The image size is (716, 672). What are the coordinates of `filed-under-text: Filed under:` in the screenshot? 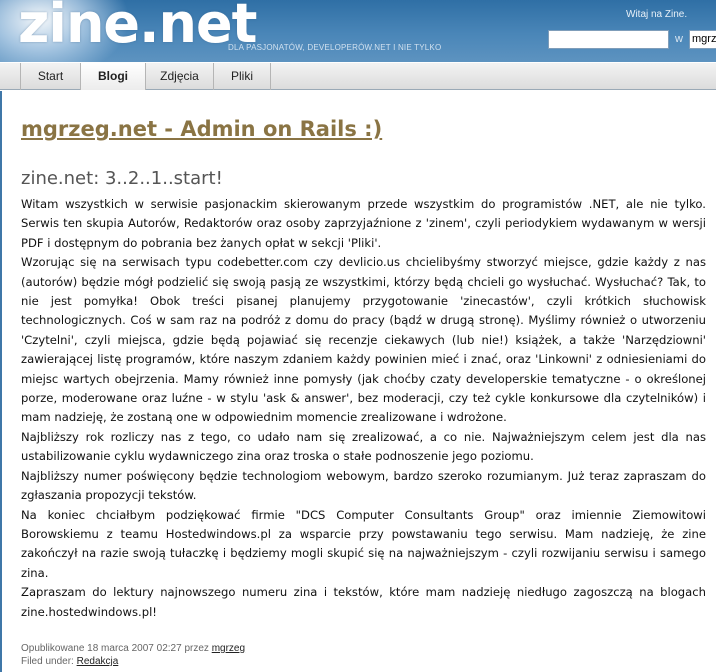 It's located at (47, 661).